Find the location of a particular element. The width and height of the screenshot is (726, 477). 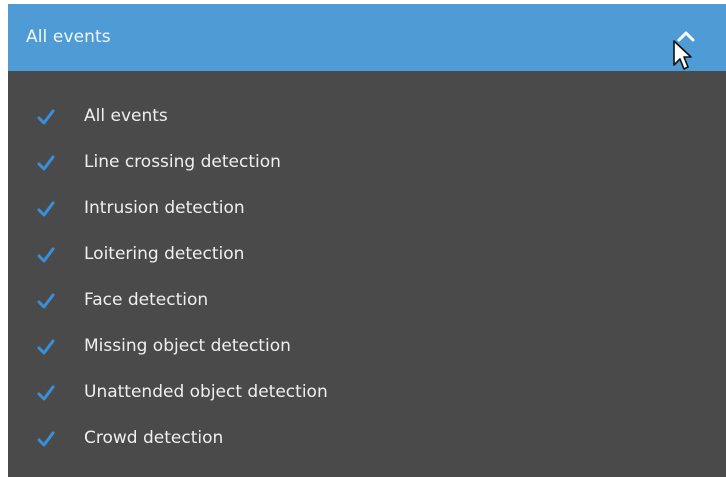

mouse-pointer-icon is located at coordinates (682, 55).